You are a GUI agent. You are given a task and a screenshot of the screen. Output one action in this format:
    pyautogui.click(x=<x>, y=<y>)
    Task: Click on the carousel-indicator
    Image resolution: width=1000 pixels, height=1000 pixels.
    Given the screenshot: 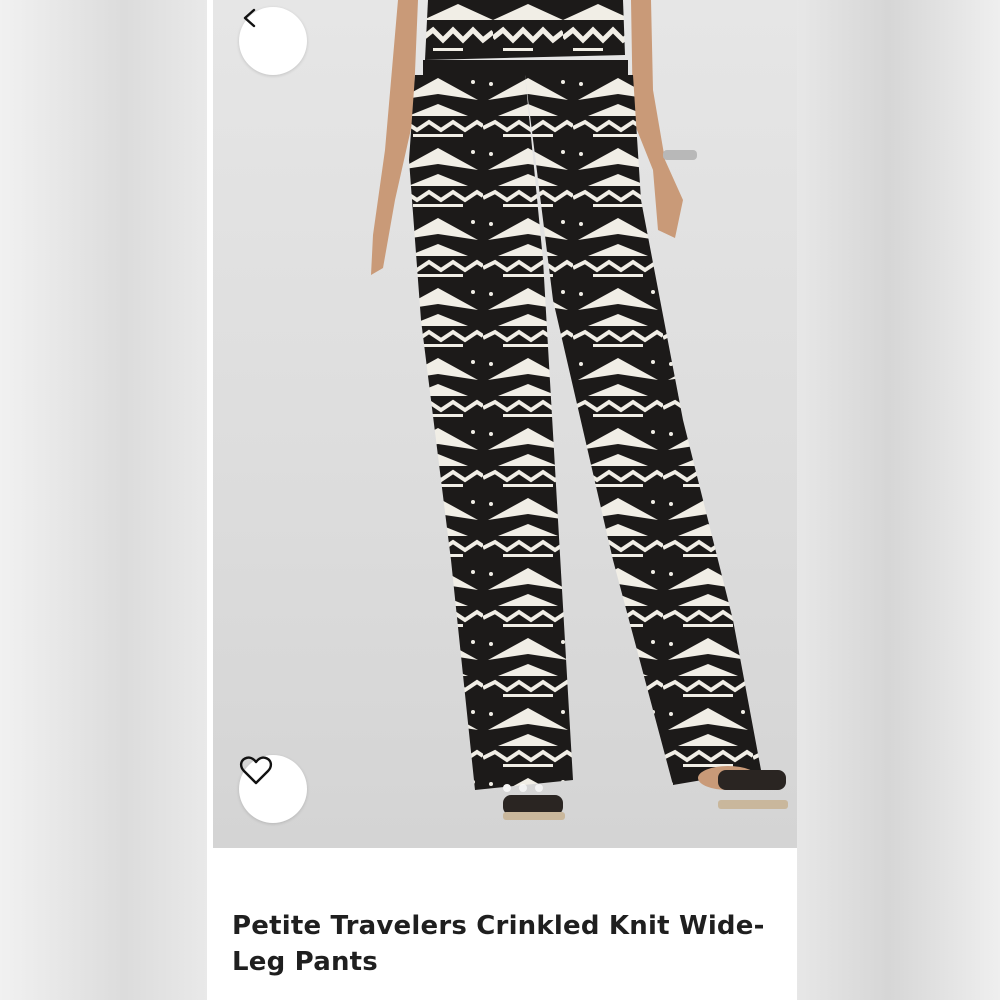 What is the action you would take?
    pyautogui.click(x=523, y=788)
    